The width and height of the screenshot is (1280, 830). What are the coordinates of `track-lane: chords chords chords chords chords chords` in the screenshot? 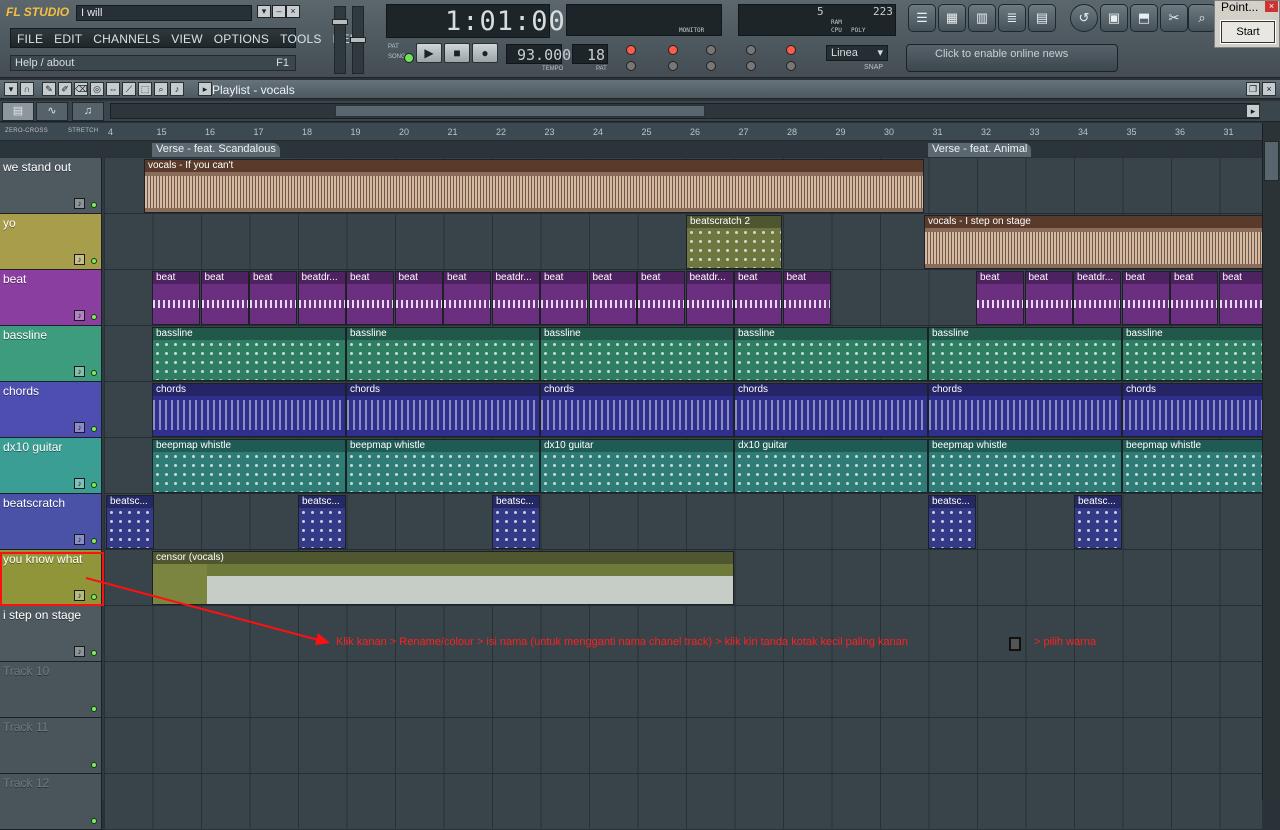 It's located at (692, 410).